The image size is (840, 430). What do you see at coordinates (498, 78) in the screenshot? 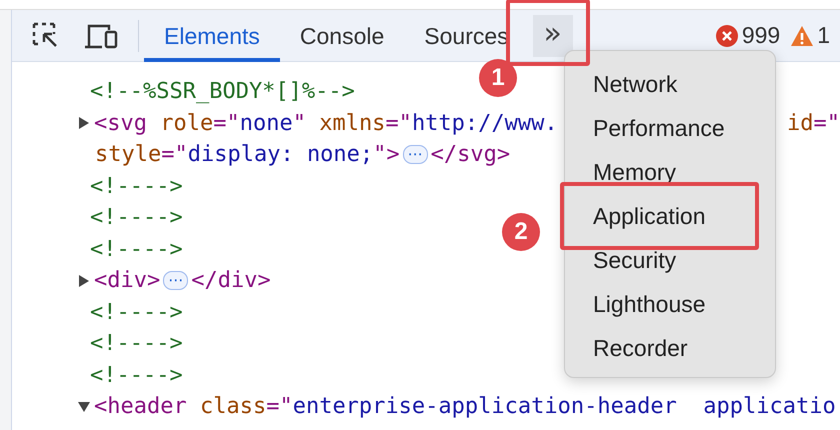
I see `step-marker: 1` at bounding box center [498, 78].